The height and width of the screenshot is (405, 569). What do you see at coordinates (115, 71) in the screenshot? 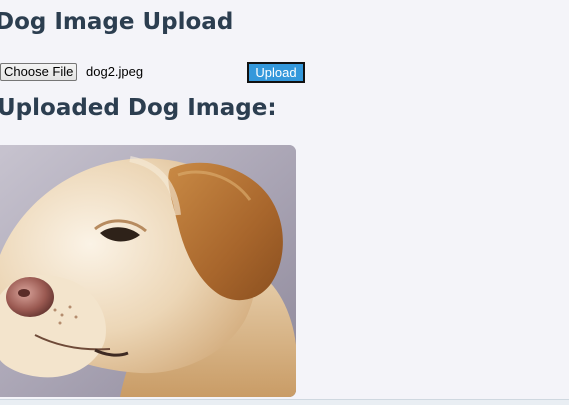
I see `selected-file-name: dog2.jpeg` at bounding box center [115, 71].